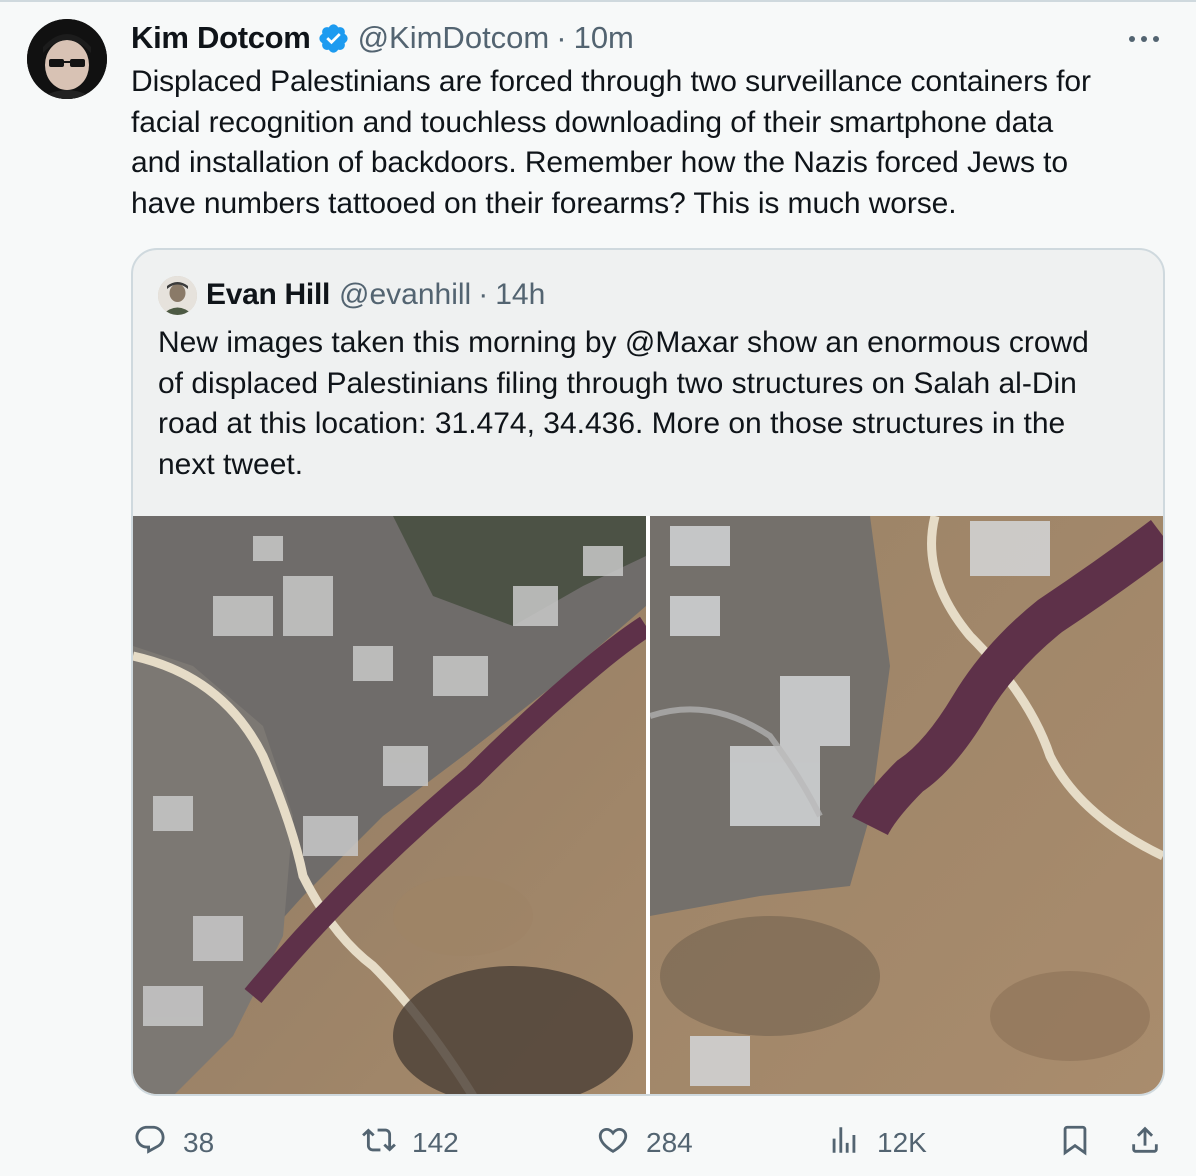 The image size is (1196, 1176). Describe the element at coordinates (221, 38) in the screenshot. I see `author-name: Kim Dotcom` at that location.